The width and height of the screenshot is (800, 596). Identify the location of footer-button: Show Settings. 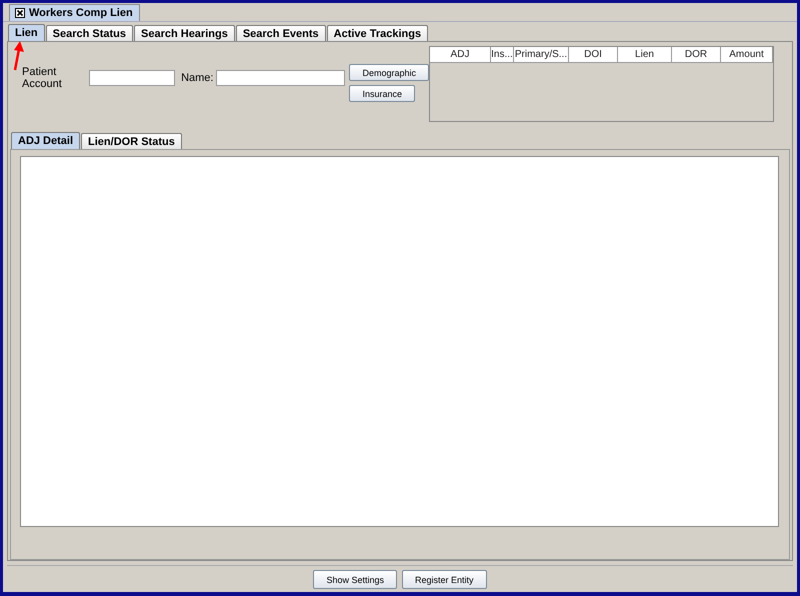
(355, 579).